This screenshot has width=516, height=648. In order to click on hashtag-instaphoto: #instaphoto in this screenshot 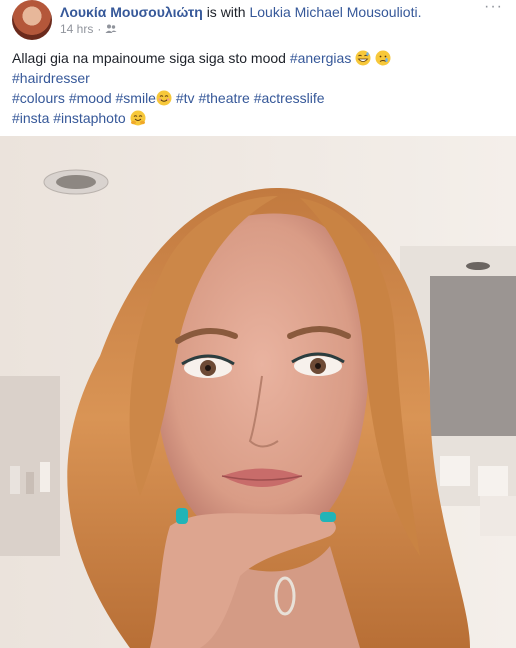, I will do `click(89, 118)`.